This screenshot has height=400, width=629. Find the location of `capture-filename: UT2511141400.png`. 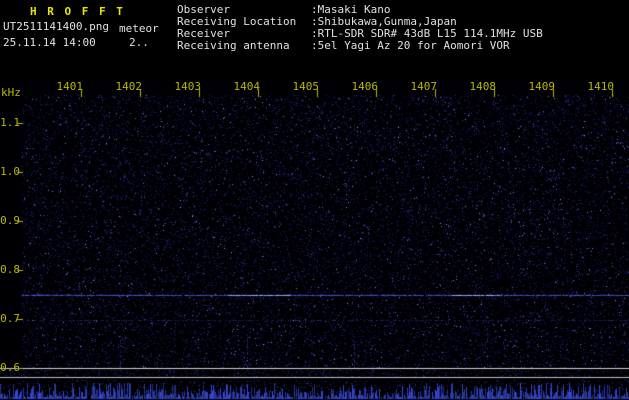

capture-filename: UT2511141400.png is located at coordinates (56, 26).